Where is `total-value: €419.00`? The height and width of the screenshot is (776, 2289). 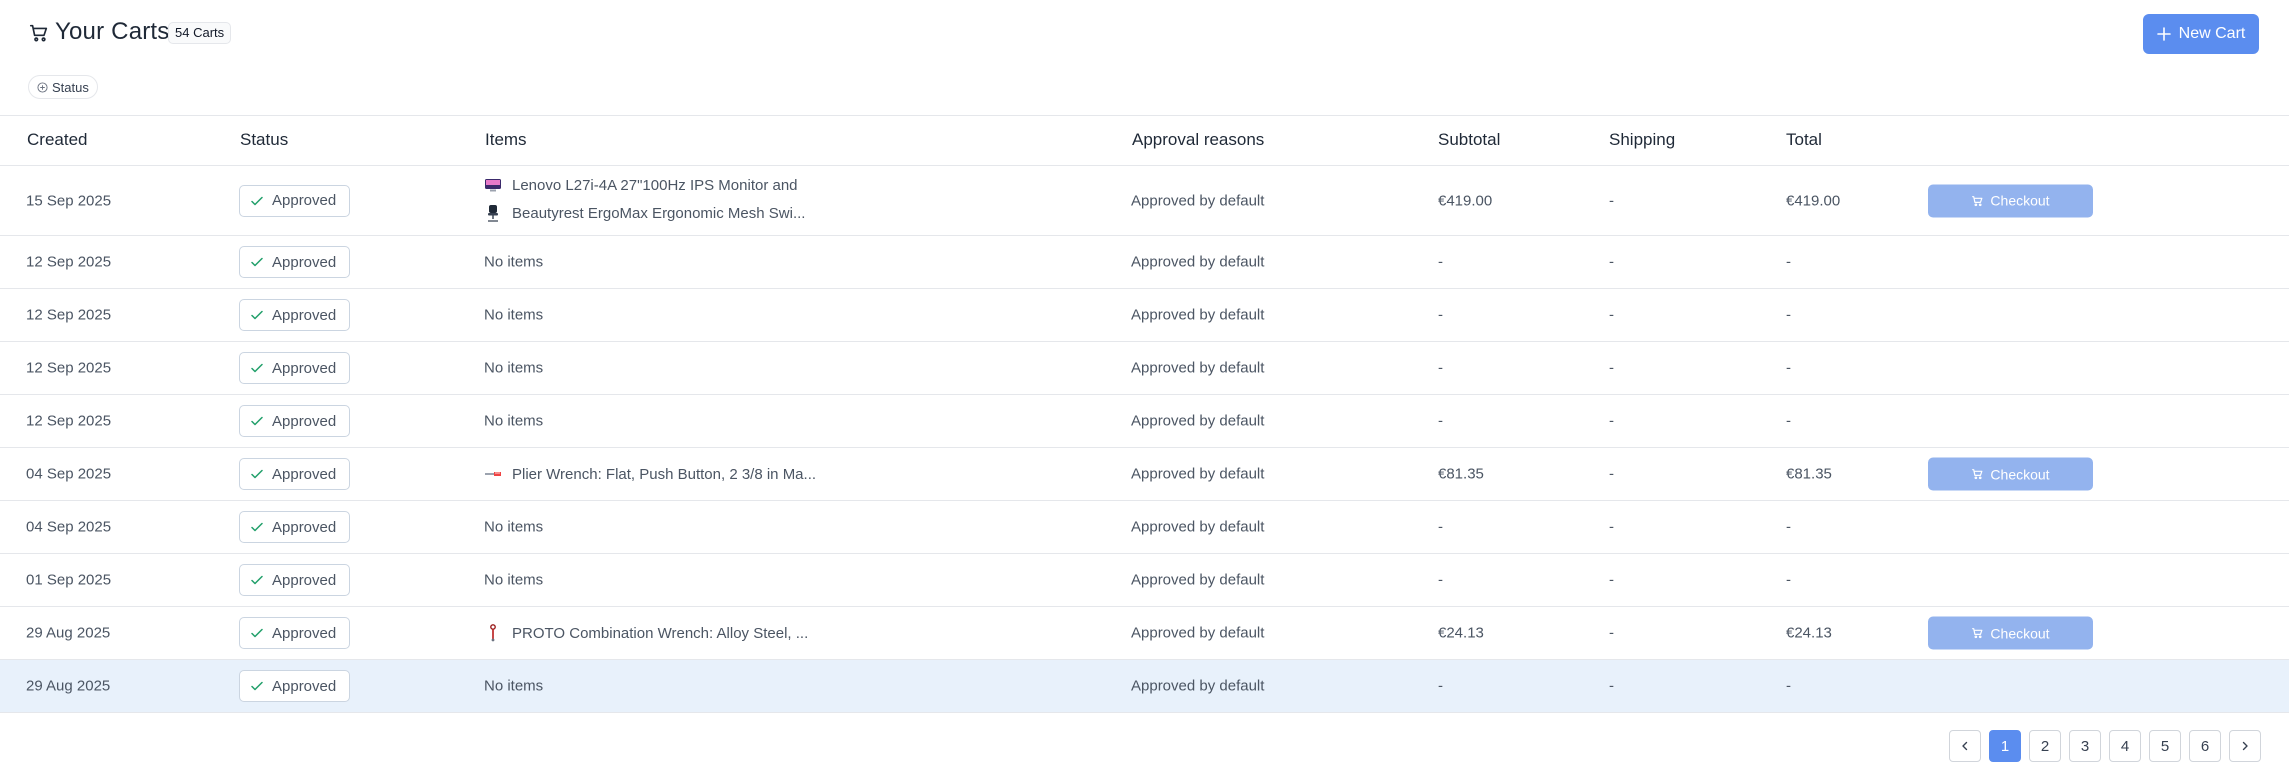
total-value: €419.00 is located at coordinates (1813, 200).